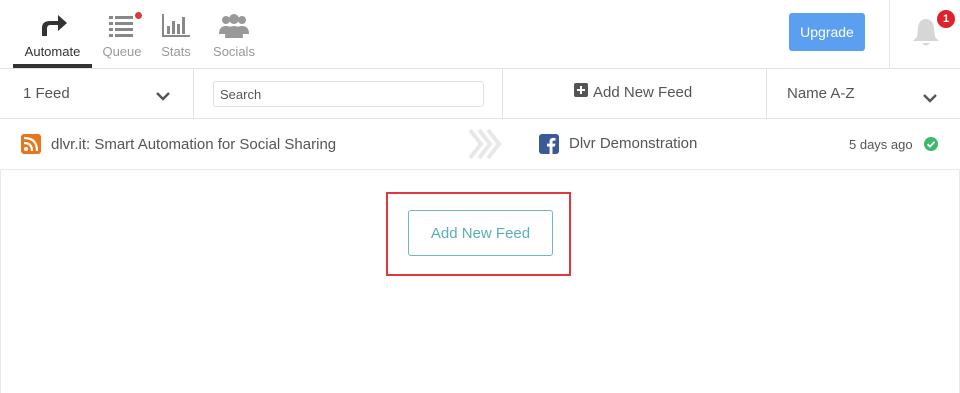 This screenshot has width=960, height=393. Describe the element at coordinates (46, 93) in the screenshot. I see `feed-count-label: 1 Feed` at that location.